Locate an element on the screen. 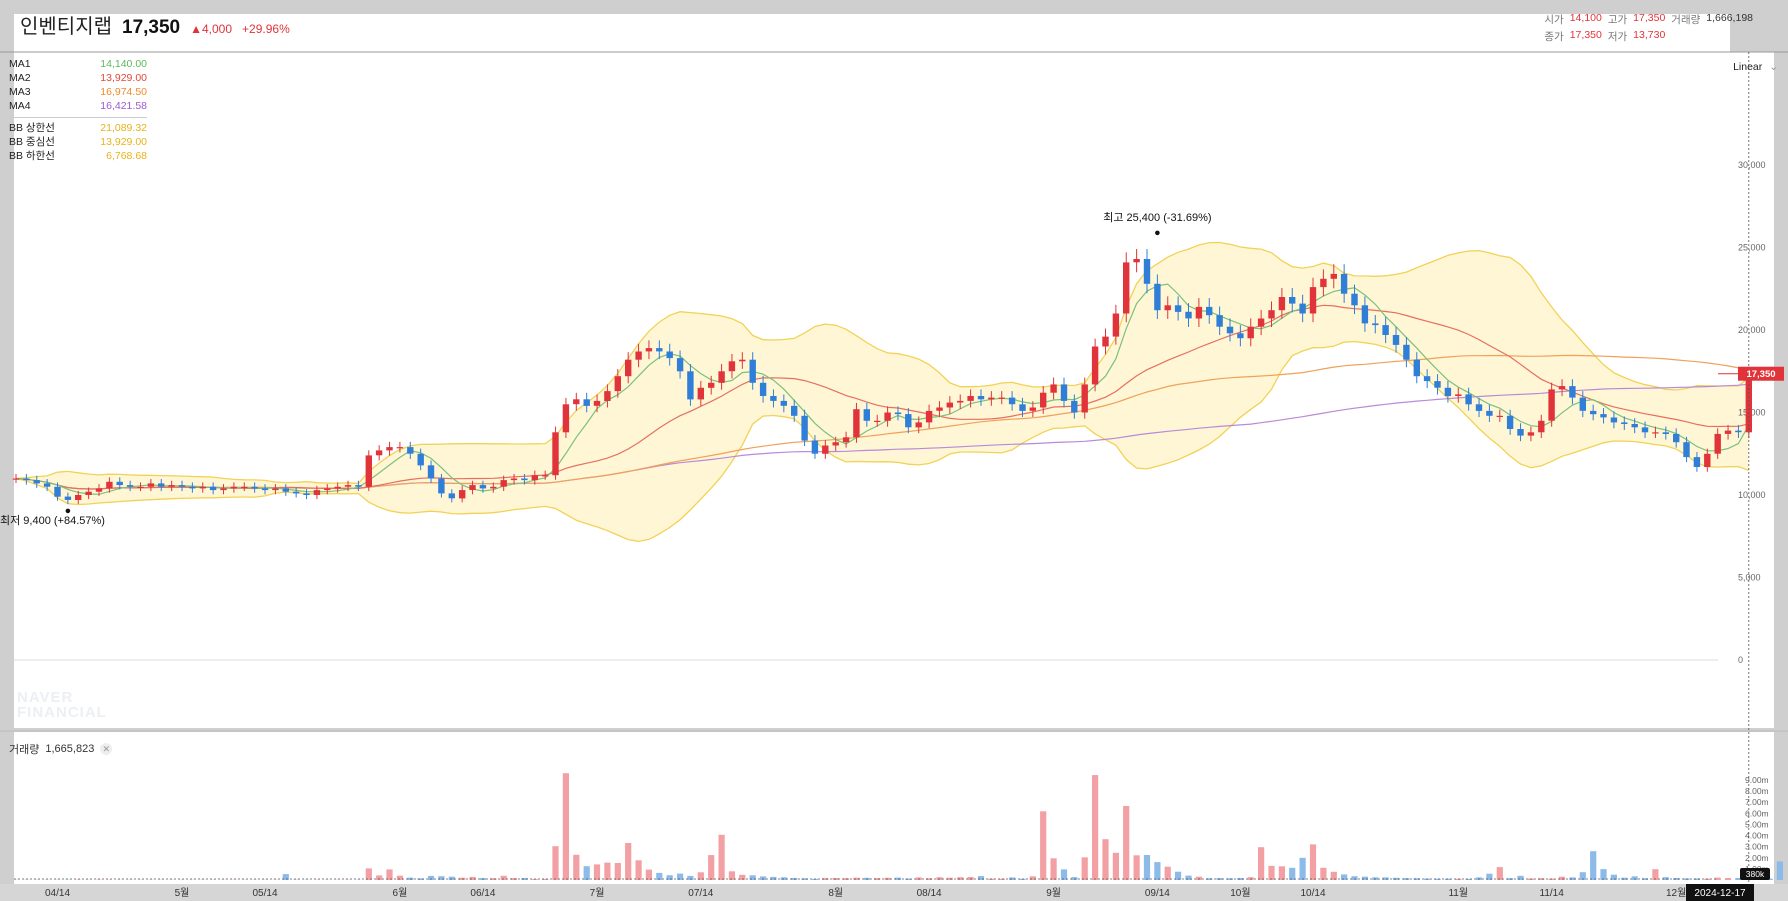 This screenshot has height=901, width=1788. legend-label: BB 중심선 is located at coordinates (32, 142).